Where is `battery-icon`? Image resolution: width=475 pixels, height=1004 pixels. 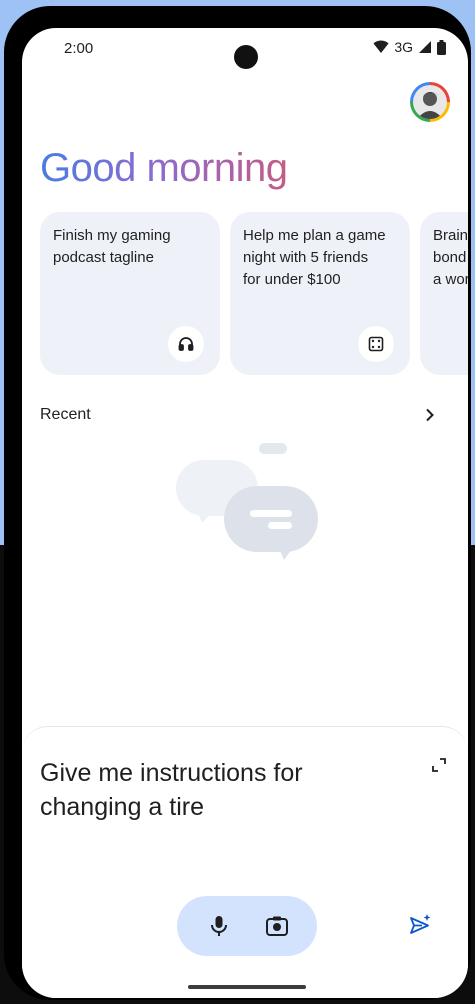
battery-icon is located at coordinates (441, 47).